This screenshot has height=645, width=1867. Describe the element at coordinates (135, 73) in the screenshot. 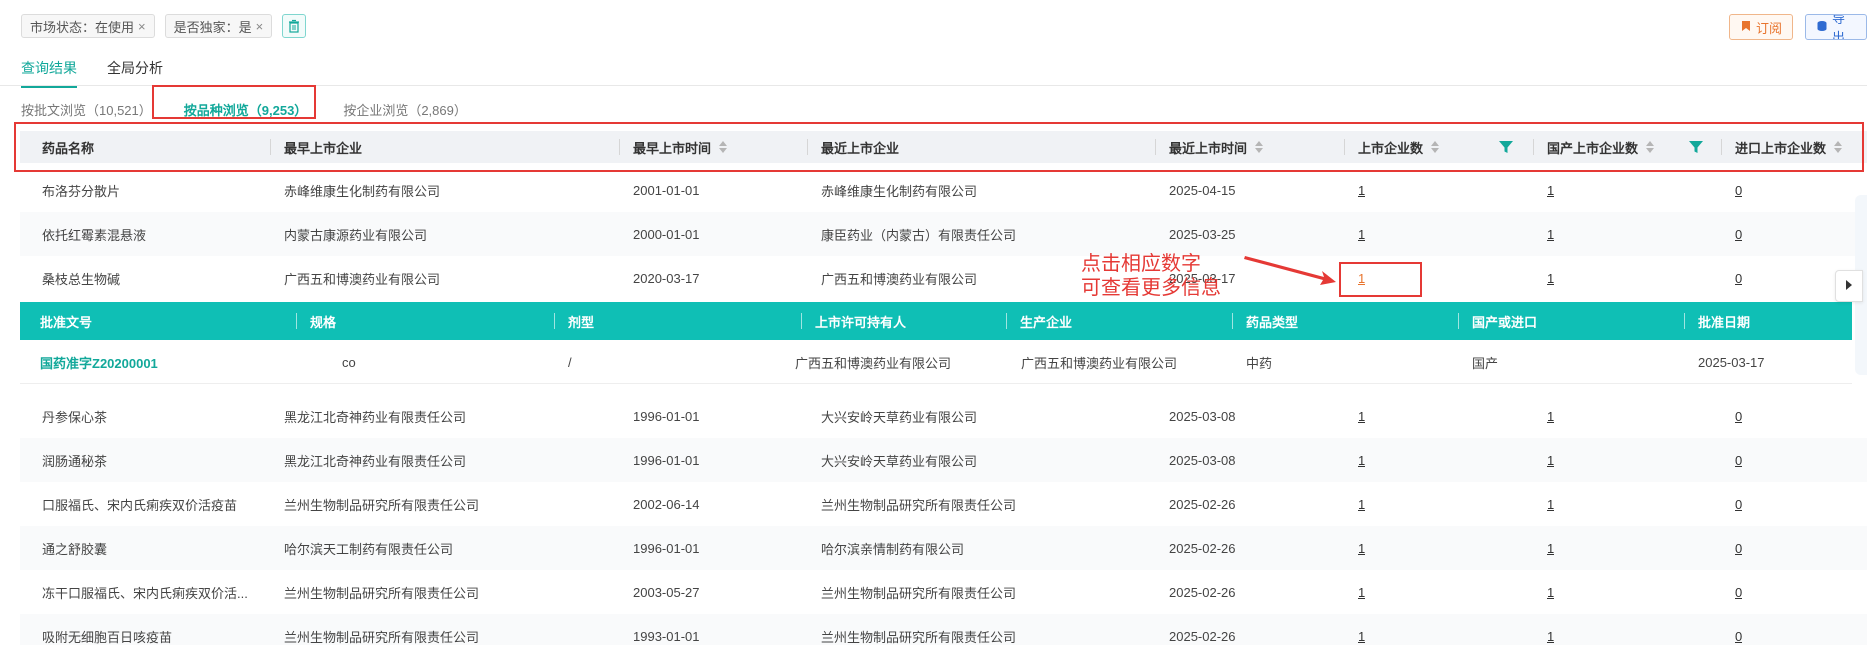

I see `tab-global-analysis: 全局分析` at that location.